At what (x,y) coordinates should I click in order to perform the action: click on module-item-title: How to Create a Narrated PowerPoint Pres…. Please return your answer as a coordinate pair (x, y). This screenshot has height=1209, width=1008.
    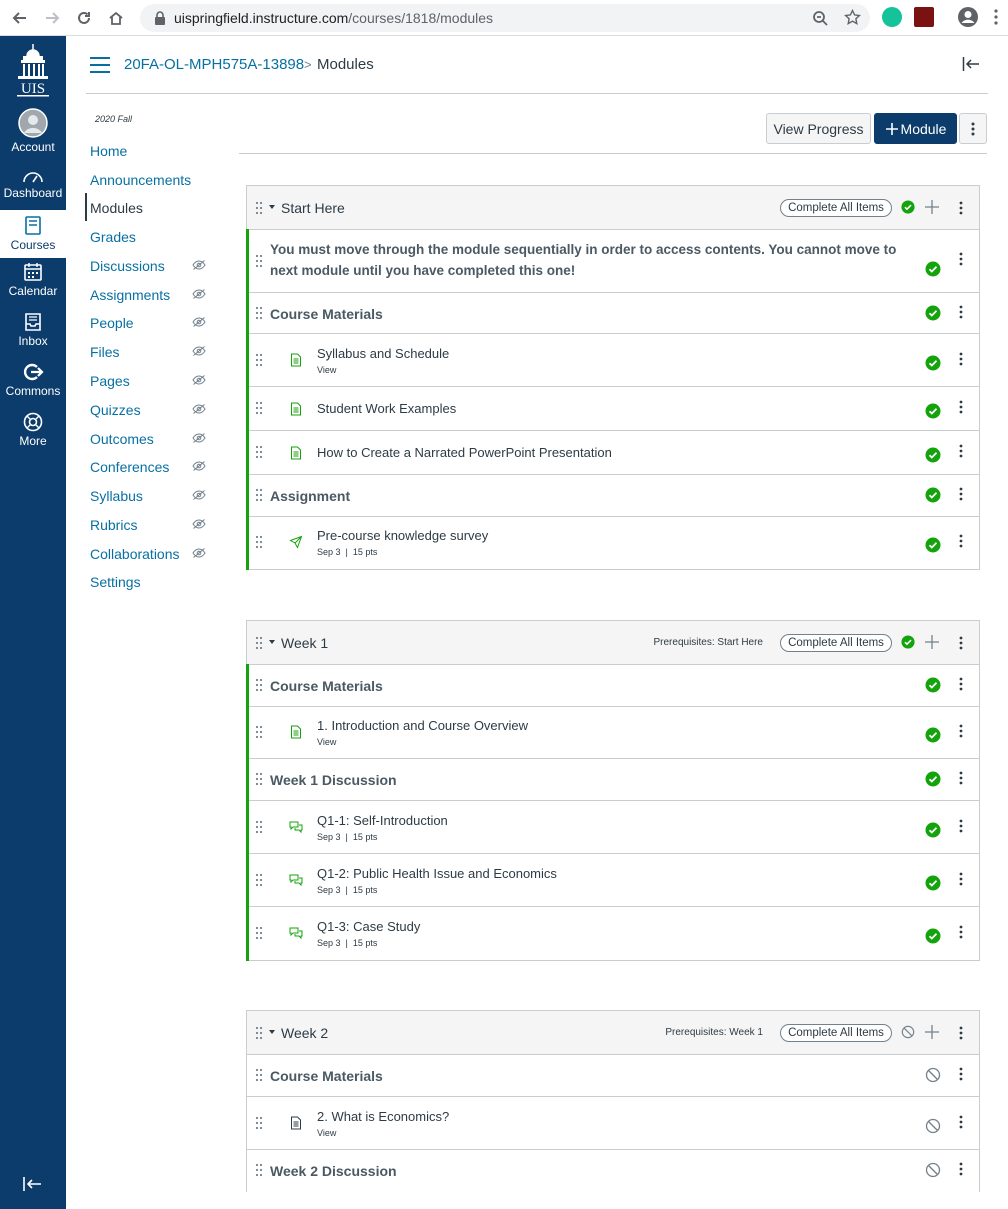
    Looking at the image, I should click on (464, 452).